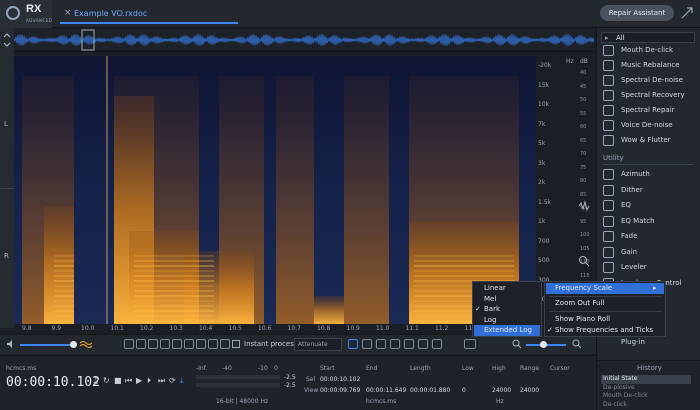 Image resolution: width=700 pixels, height=410 pixels. Describe the element at coordinates (620, 378) in the screenshot. I see `history-item: Initial State` at that location.